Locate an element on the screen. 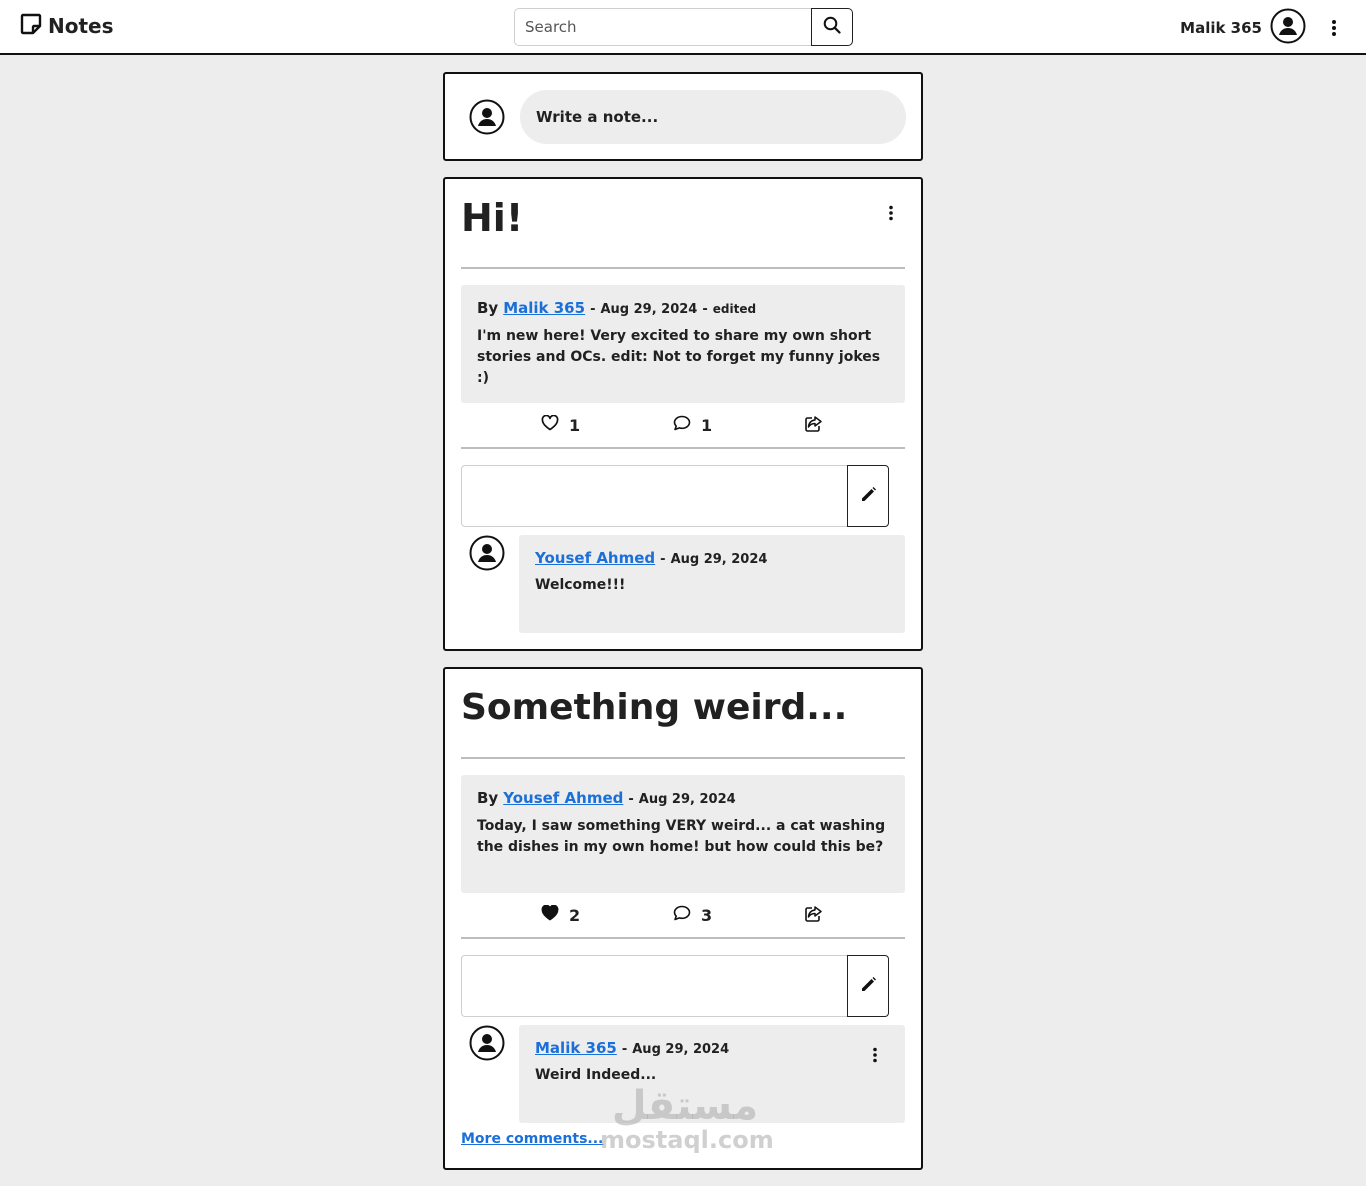  comment-text: Welcome!!! is located at coordinates (580, 585).